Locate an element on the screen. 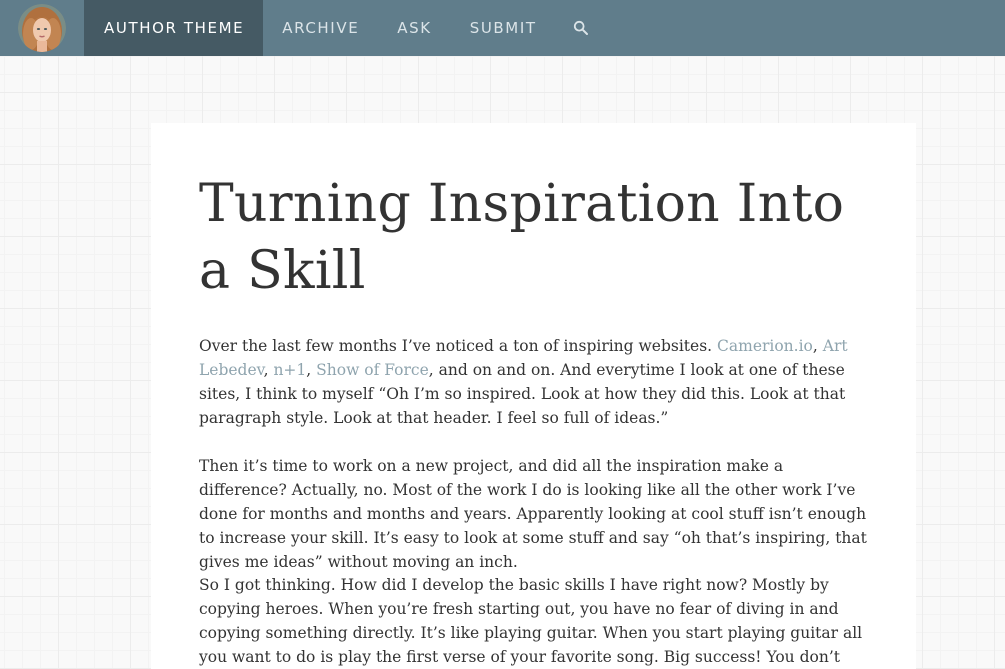 The image size is (1005, 669). link-camerion: Camerion.io is located at coordinates (765, 346).